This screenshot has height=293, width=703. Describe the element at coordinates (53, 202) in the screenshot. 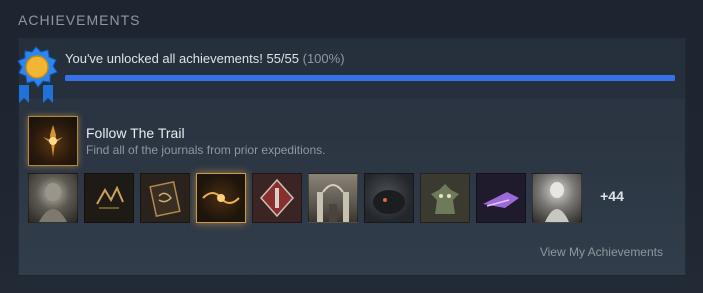

I see `stone-figure-icon` at that location.